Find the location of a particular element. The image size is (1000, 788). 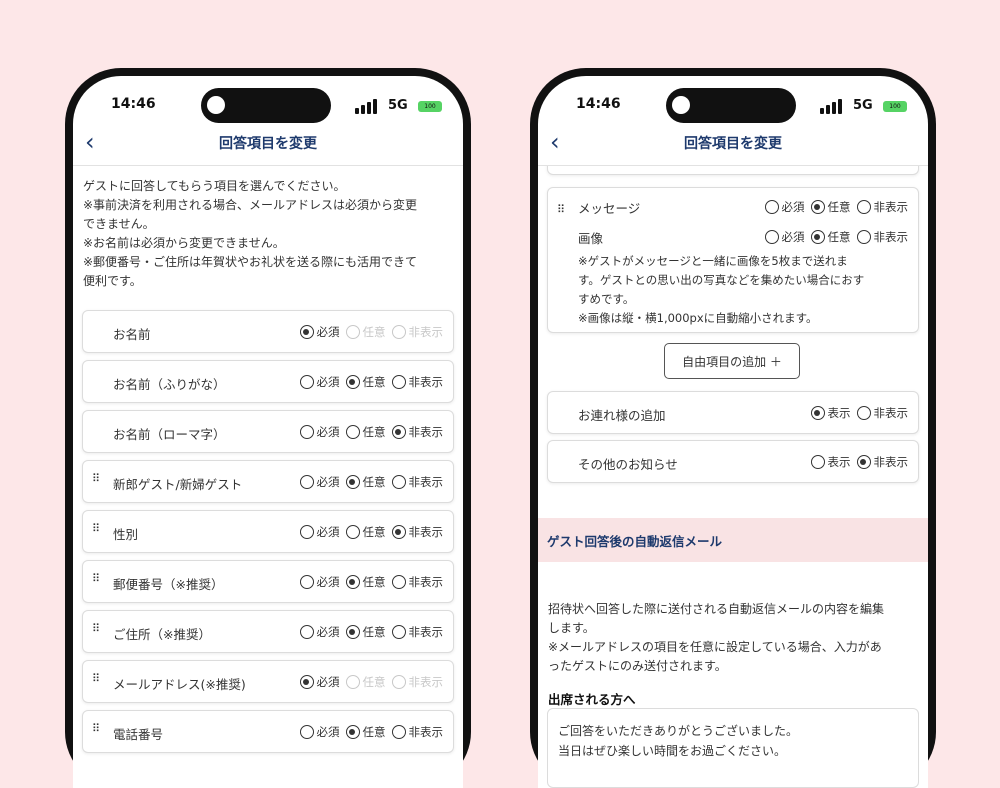

other-notice-row: その他のお知らせ 表示 非表示 is located at coordinates (733, 461).